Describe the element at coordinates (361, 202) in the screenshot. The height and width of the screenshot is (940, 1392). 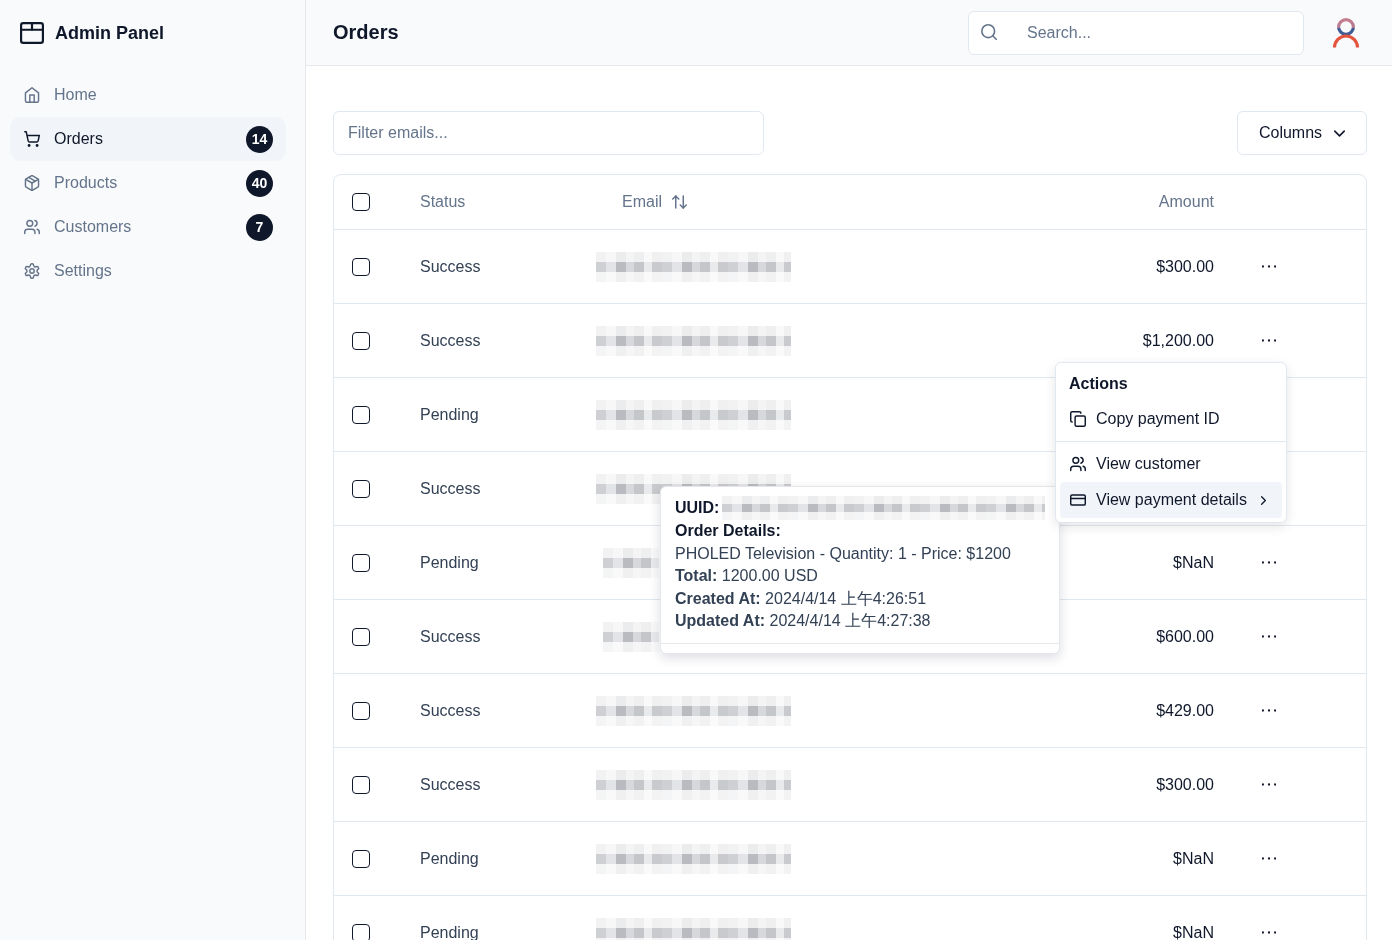
I see `select-all-checkbox` at that location.